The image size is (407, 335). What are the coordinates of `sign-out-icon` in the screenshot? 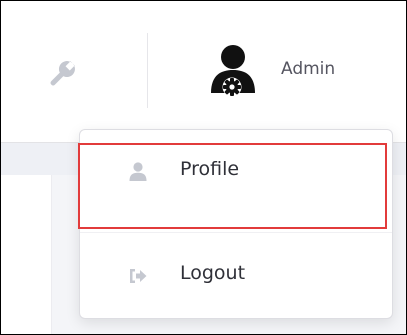 It's located at (138, 276).